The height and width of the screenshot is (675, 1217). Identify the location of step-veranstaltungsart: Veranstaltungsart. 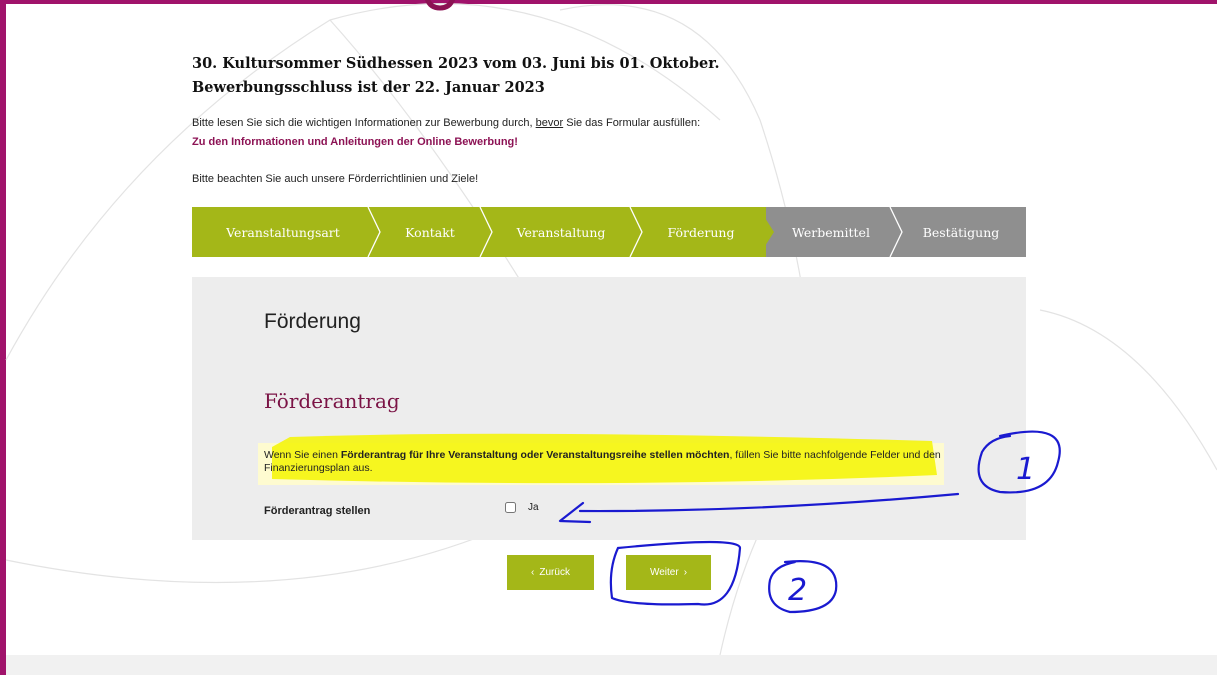
(283, 232).